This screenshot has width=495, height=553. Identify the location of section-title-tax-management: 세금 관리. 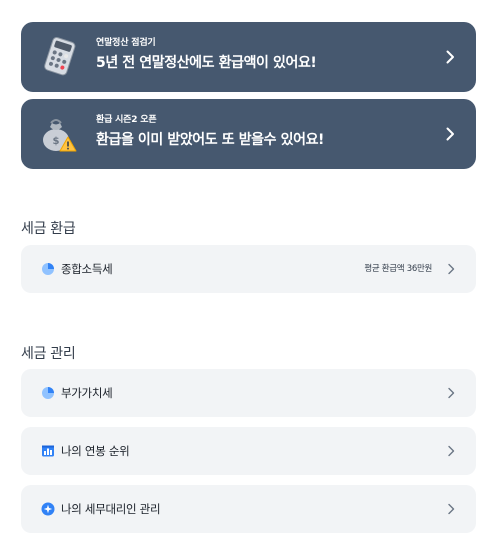
(48, 354).